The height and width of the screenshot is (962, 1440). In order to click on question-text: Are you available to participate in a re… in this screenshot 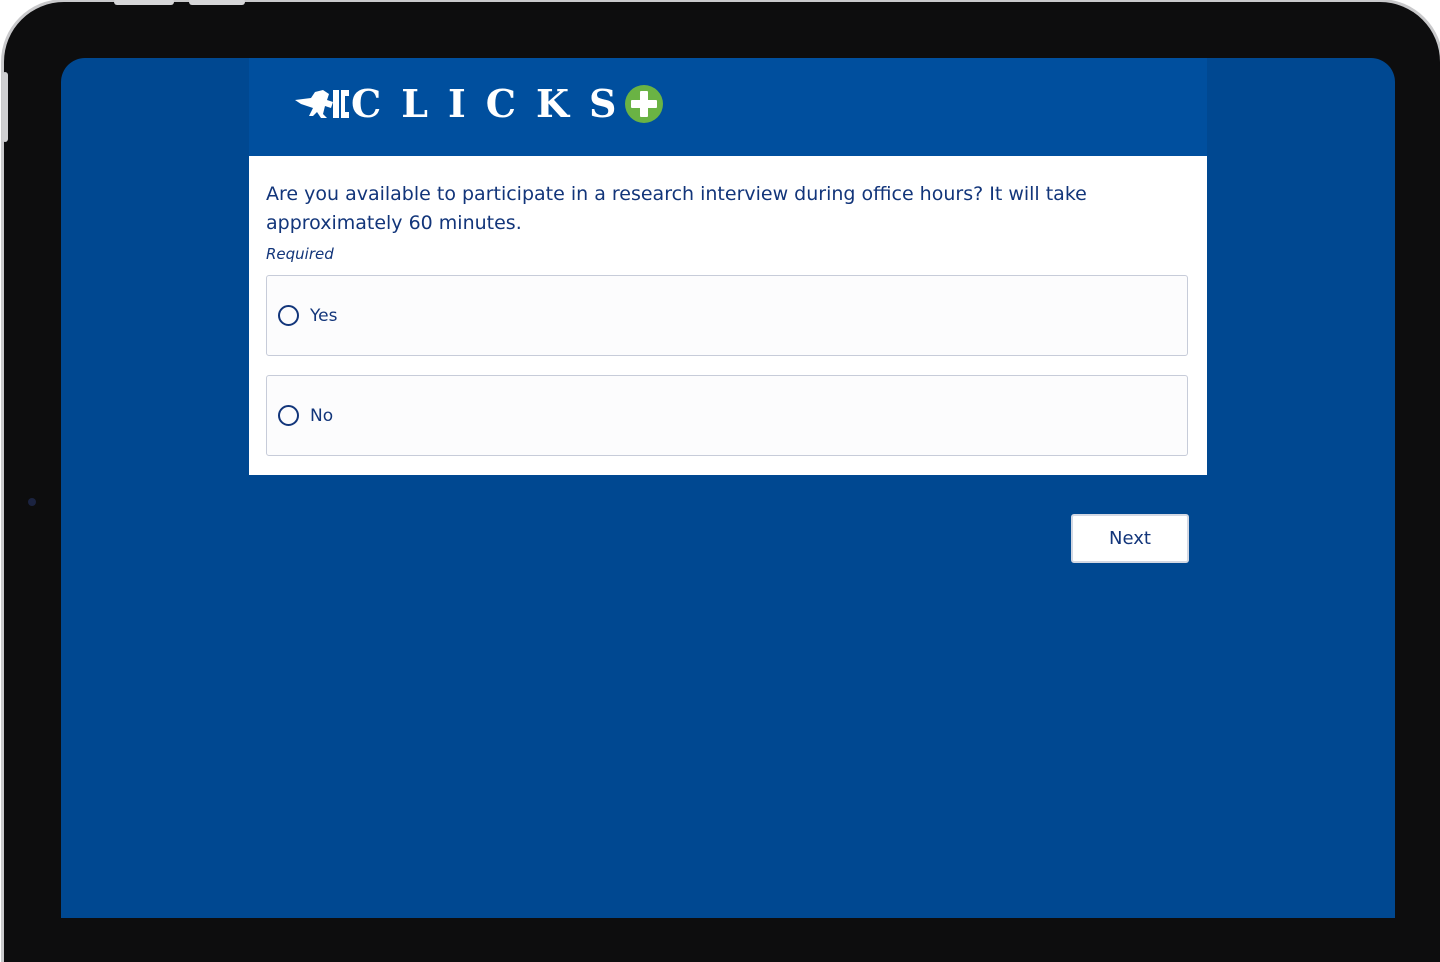, I will do `click(676, 208)`.